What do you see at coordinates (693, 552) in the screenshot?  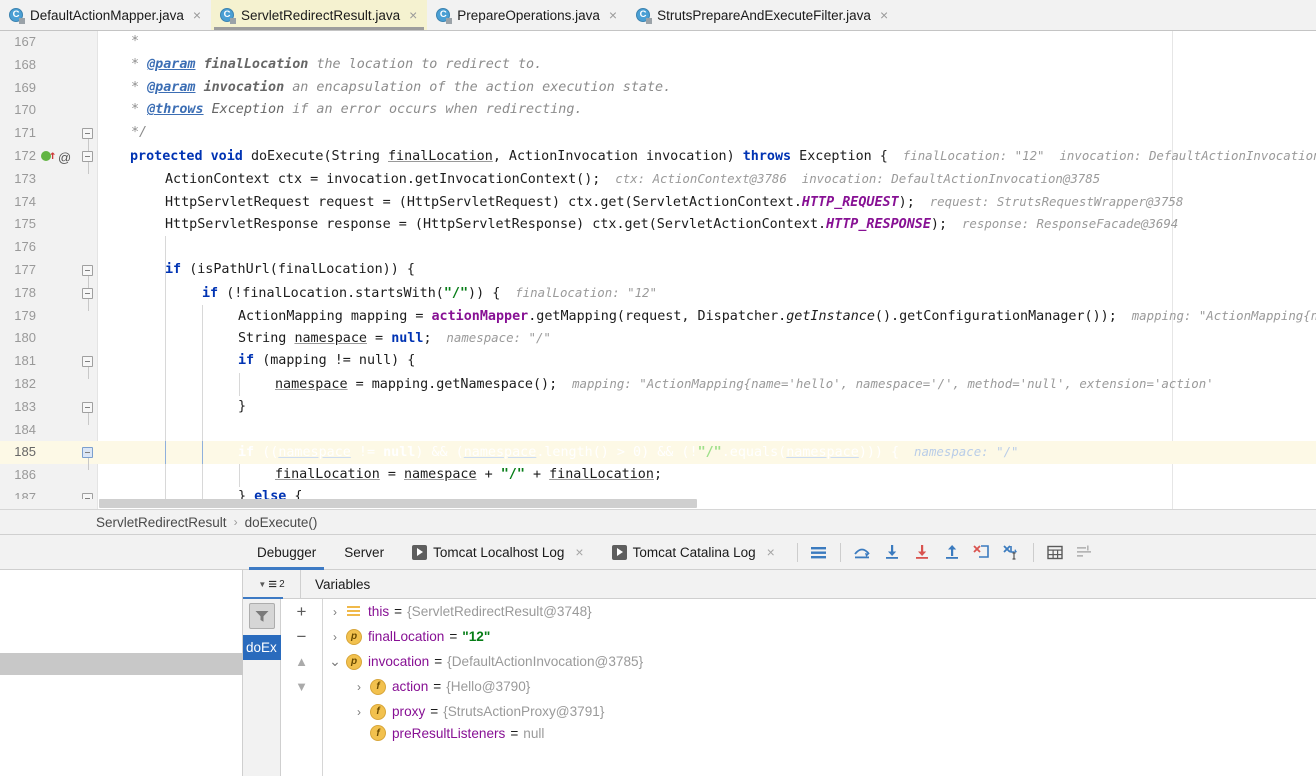 I see `tab-tomcat-catalina-log: Tomcat Catalina Log ×` at bounding box center [693, 552].